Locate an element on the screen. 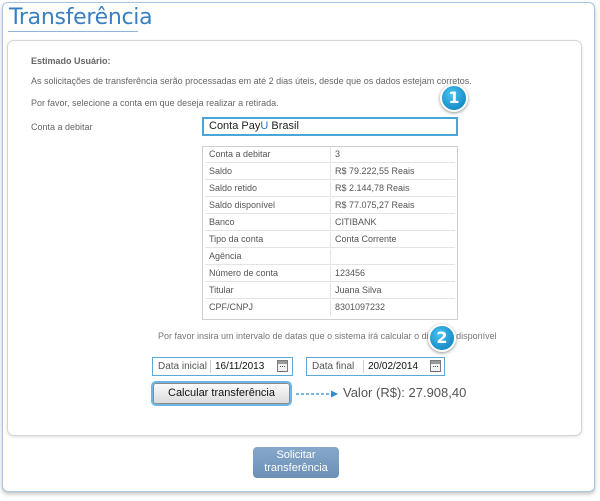 This screenshot has height=501, width=600. end-date-input: 20/02/2014 is located at coordinates (394, 366).